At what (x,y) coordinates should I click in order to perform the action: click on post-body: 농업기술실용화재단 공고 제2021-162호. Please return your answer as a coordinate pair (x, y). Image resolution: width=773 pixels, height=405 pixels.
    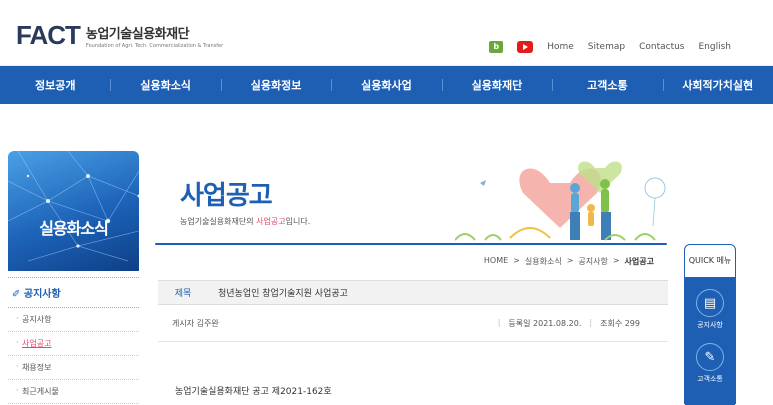
    Looking at the image, I should click on (253, 392).